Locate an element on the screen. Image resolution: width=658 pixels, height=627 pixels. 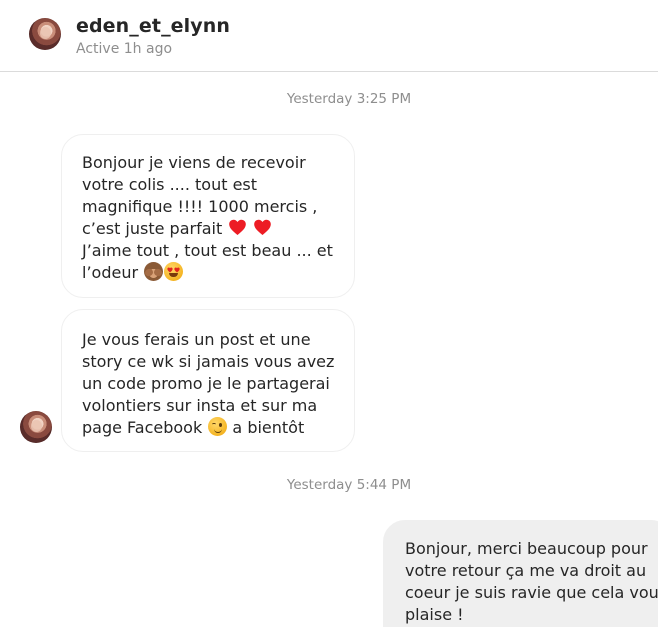
message-line: J’aime tout , tout est beau ... et is located at coordinates (207, 250).